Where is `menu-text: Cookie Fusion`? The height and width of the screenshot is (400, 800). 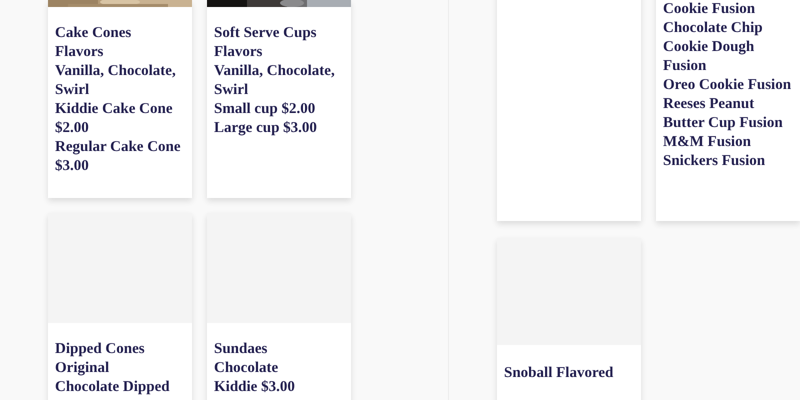 menu-text: Cookie Fusion is located at coordinates (709, 9).